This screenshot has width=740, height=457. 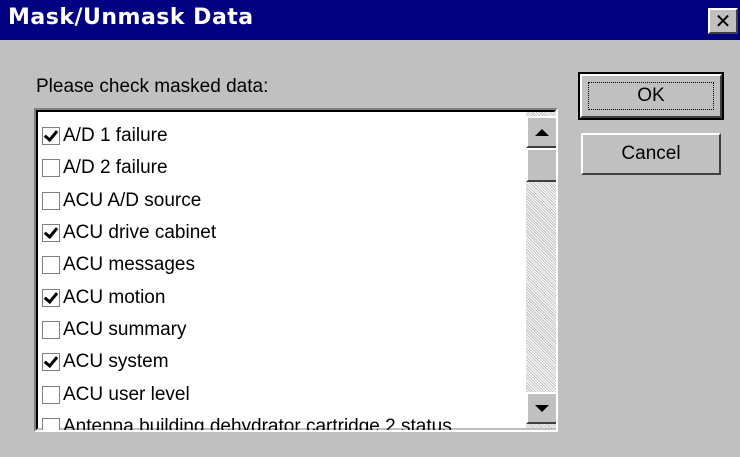 What do you see at coordinates (140, 233) in the screenshot?
I see `item-label: ACU drive cabinet` at bounding box center [140, 233].